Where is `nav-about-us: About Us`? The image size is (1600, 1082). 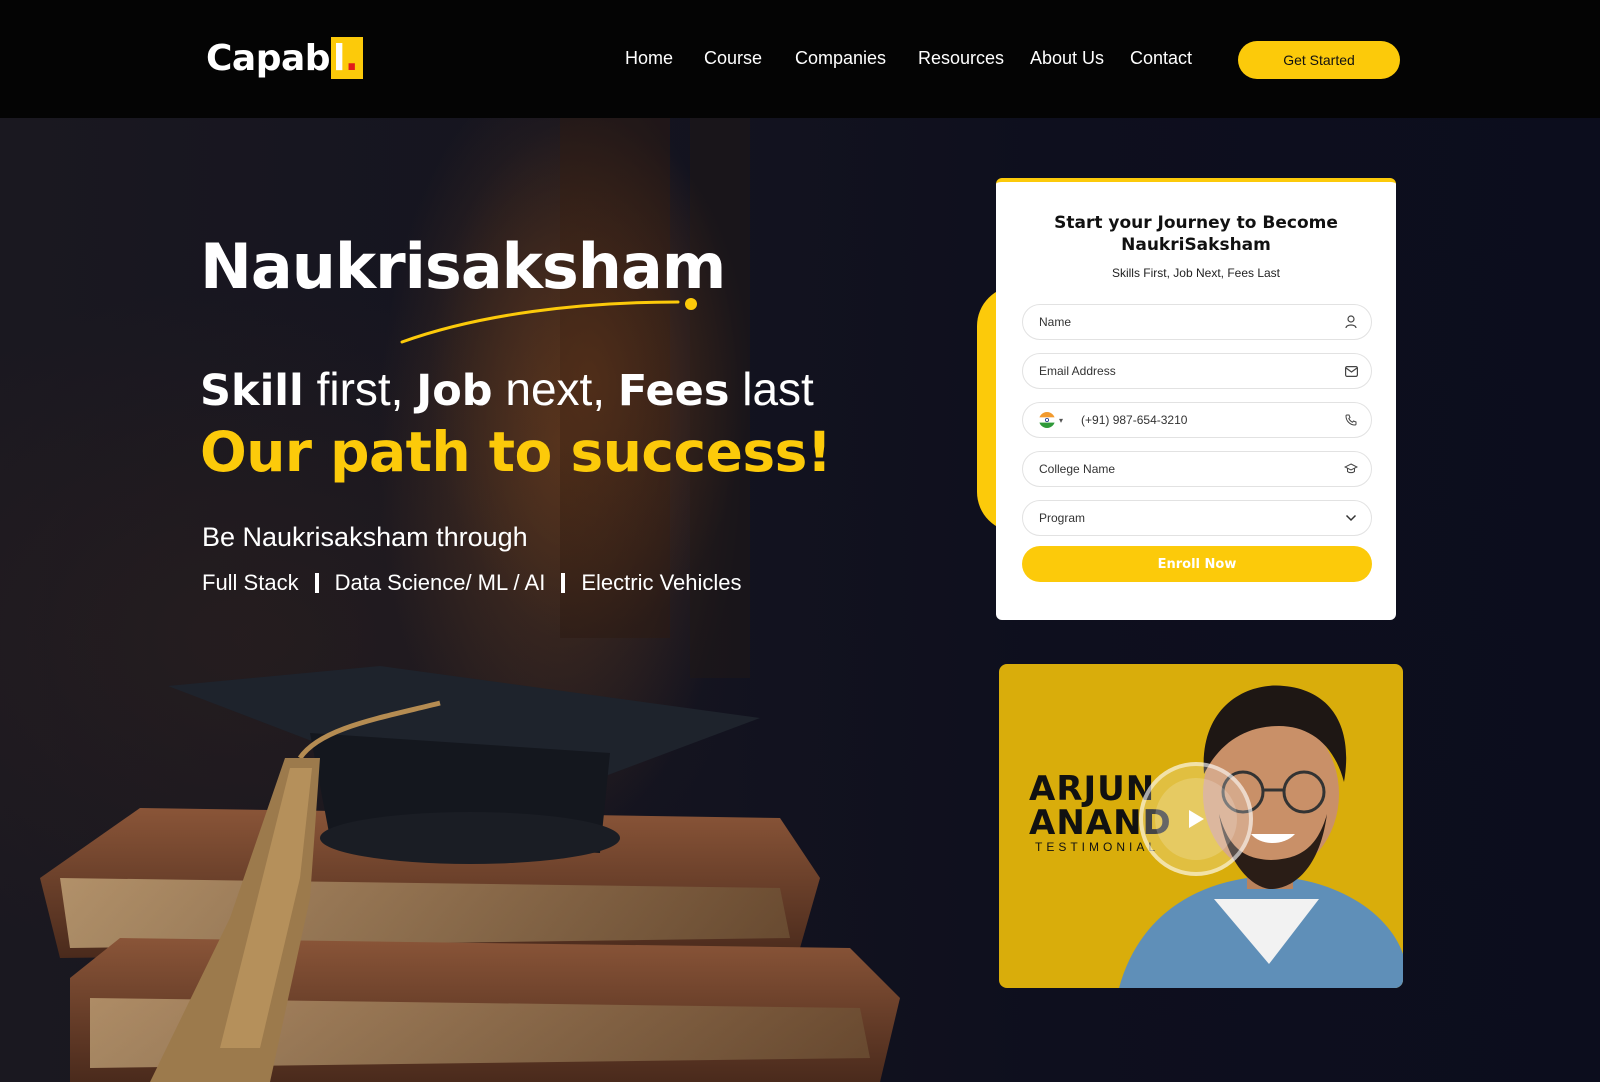 nav-about-us: About Us is located at coordinates (1067, 58).